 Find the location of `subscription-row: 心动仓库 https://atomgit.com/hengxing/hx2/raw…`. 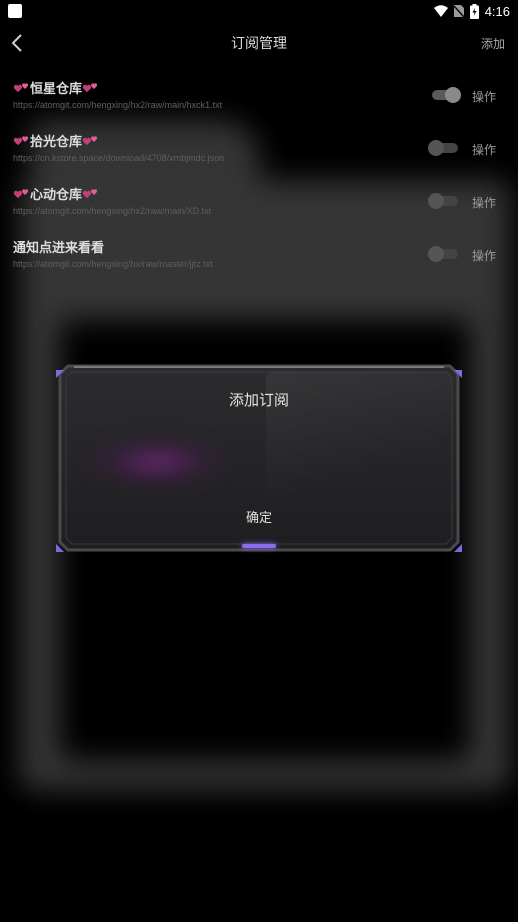

subscription-row: 心动仓库 https://atomgit.com/hengxing/hx2/raw… is located at coordinates (259, 206).